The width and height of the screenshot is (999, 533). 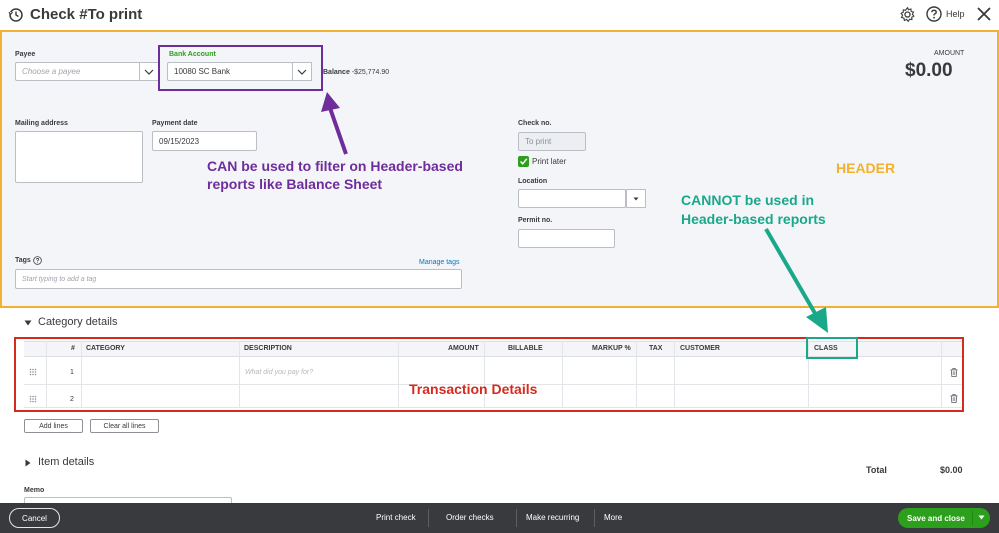 What do you see at coordinates (53, 426) in the screenshot?
I see `add-lines-button: Add lines` at bounding box center [53, 426].